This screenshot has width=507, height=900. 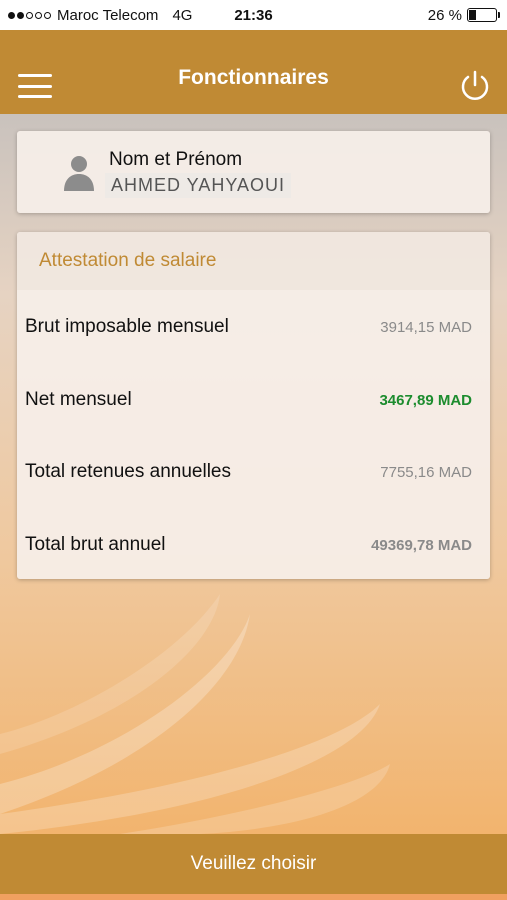 I want to click on hamburger-menu-icon, so click(x=35, y=86).